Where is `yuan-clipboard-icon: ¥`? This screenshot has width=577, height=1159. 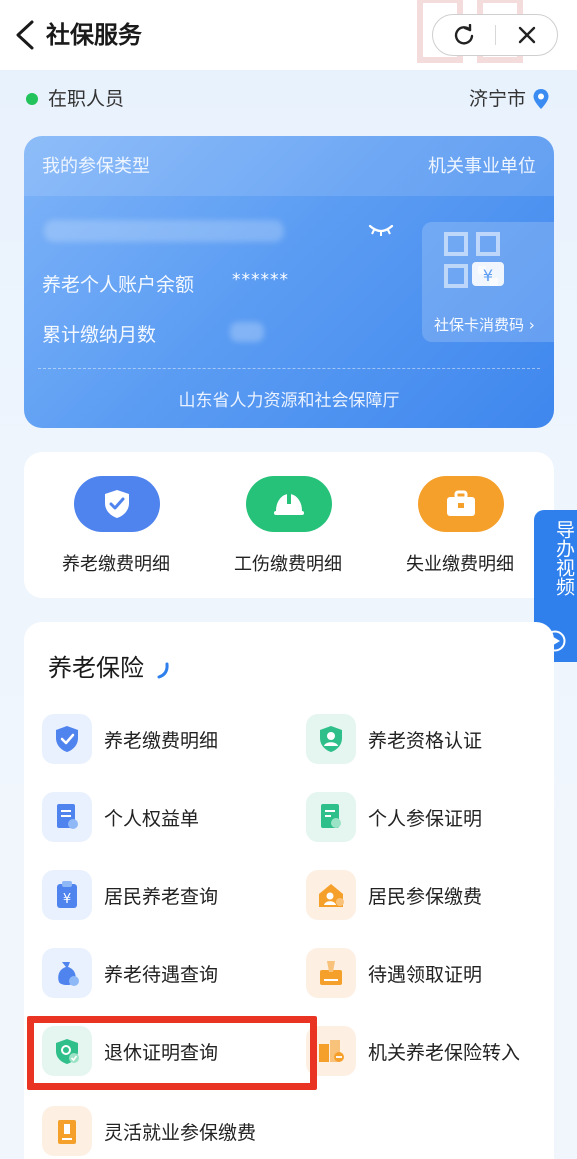 yuan-clipboard-icon: ¥ is located at coordinates (67, 895).